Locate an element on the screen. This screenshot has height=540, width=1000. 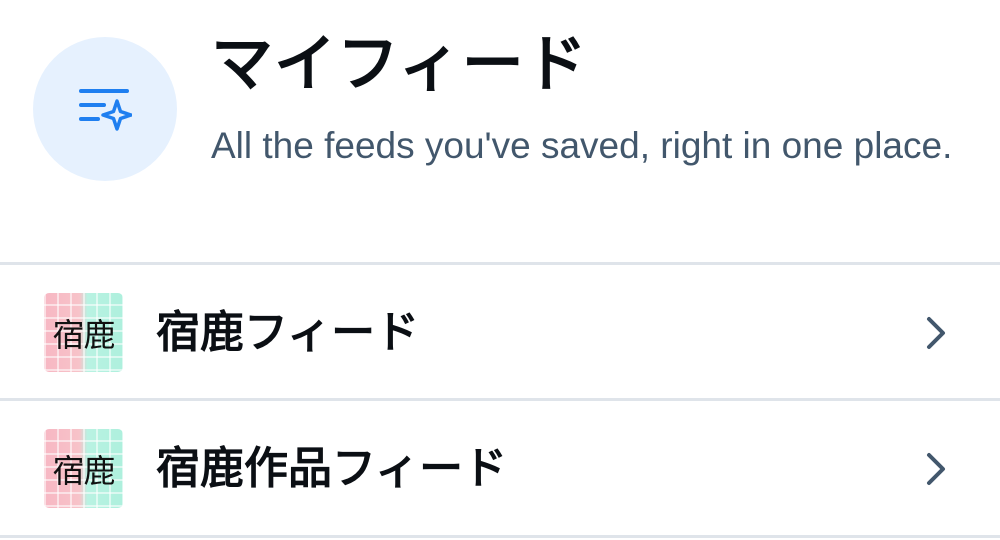
feed-sparkle-icon is located at coordinates (105, 109).